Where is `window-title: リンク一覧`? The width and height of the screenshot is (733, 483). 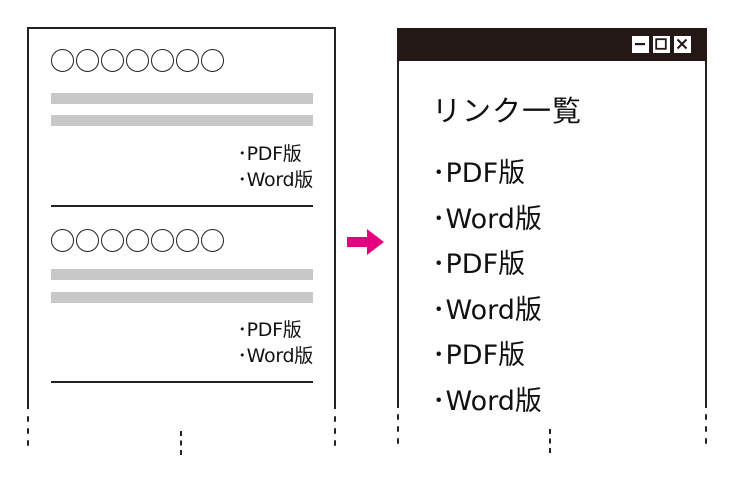
window-title: リンク一覧 is located at coordinates (507, 111).